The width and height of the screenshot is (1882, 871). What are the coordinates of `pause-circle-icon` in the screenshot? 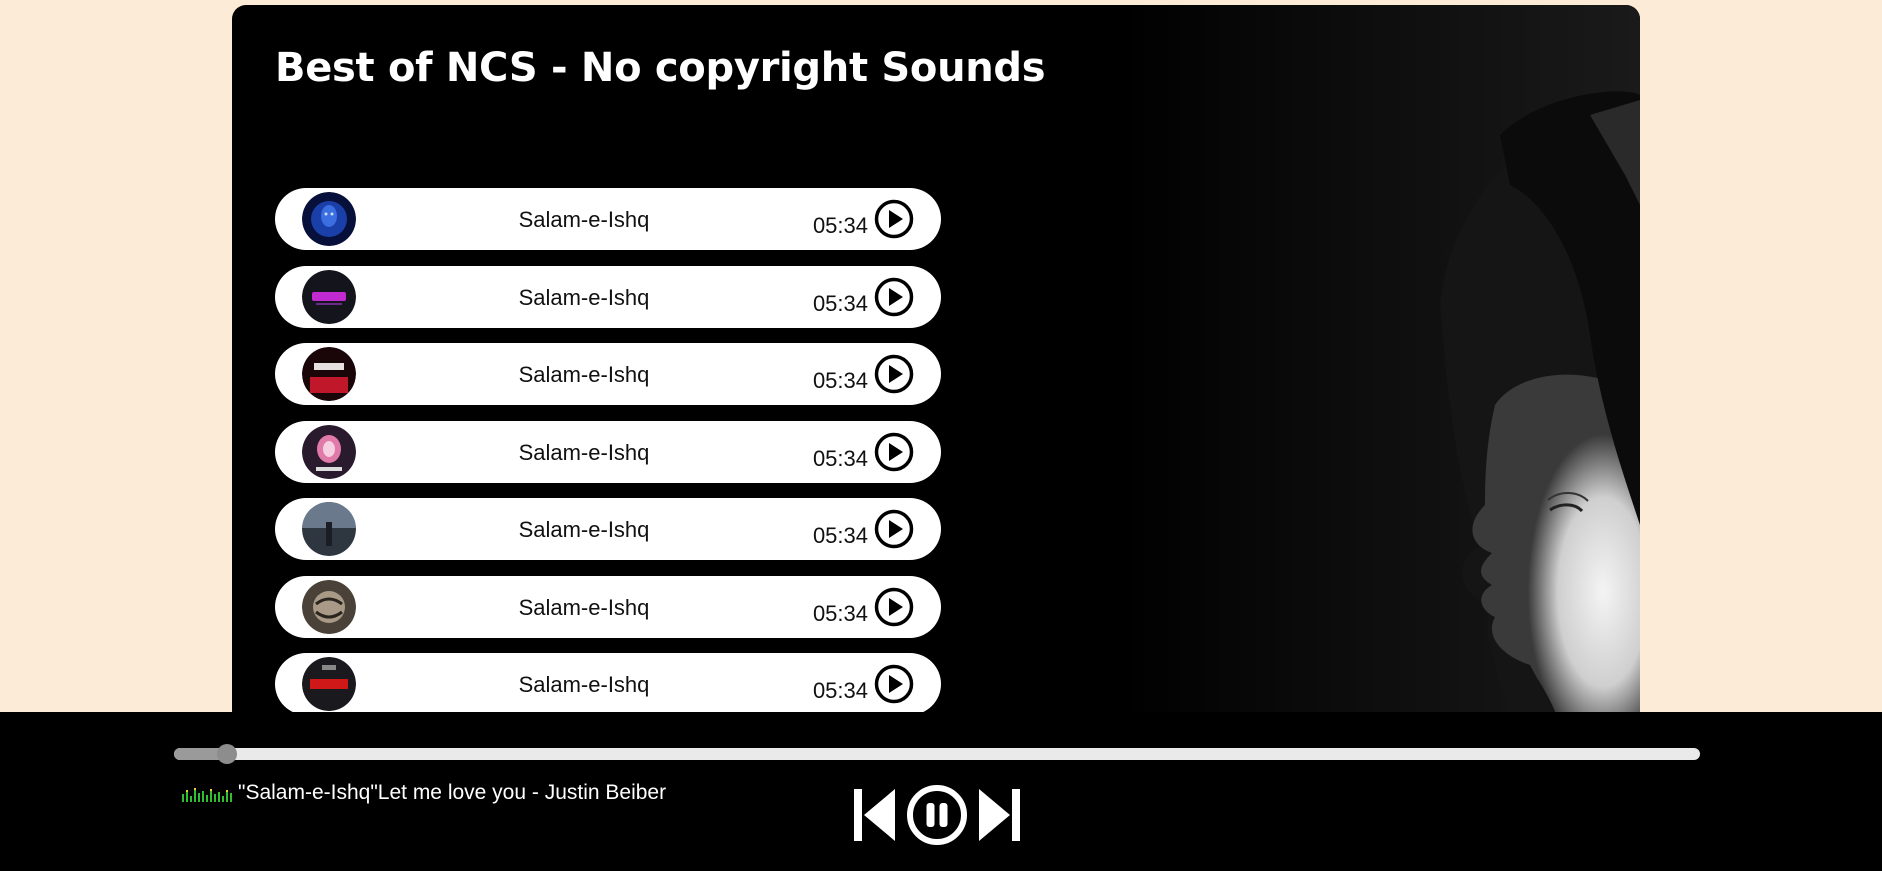 It's located at (937, 815).